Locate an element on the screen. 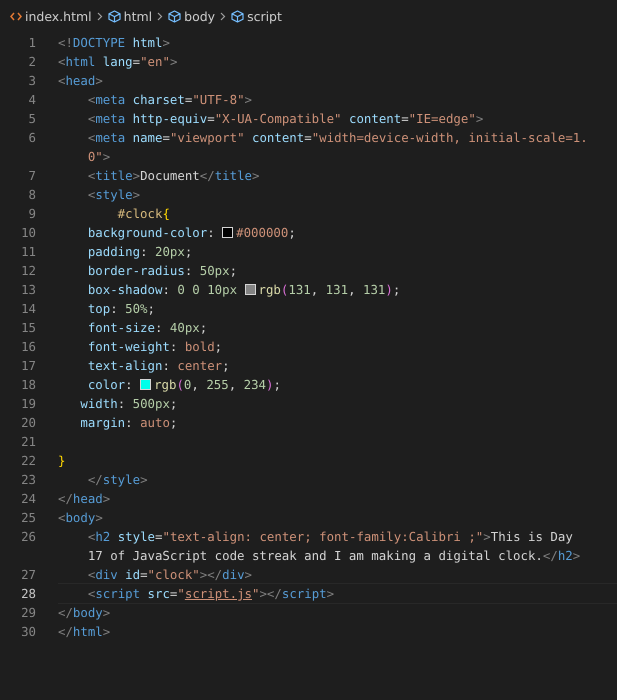 The height and width of the screenshot is (700, 617). line-number: 30 is located at coordinates (28, 632).